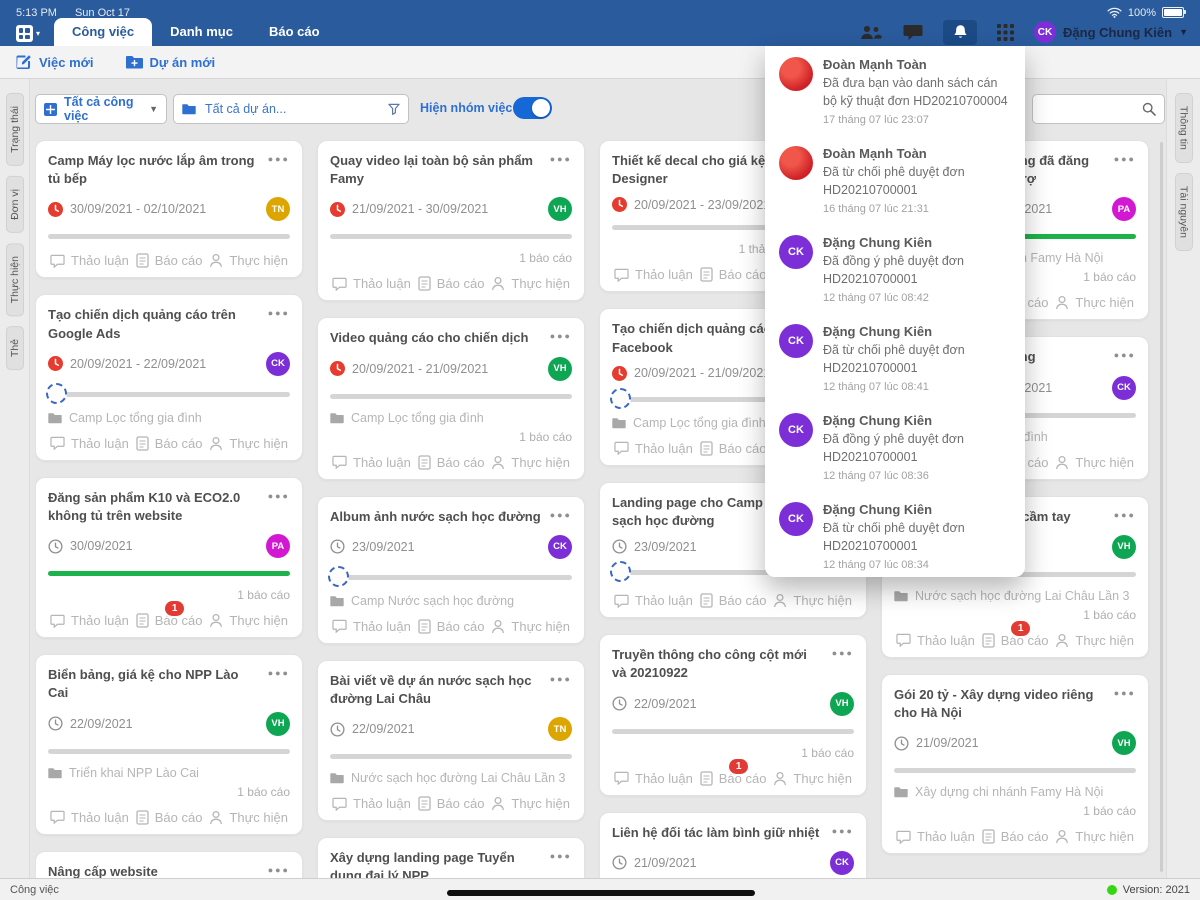 This screenshot has width=1200, height=900. Describe the element at coordinates (1006, 32) in the screenshot. I see `apps-grid-button` at that location.